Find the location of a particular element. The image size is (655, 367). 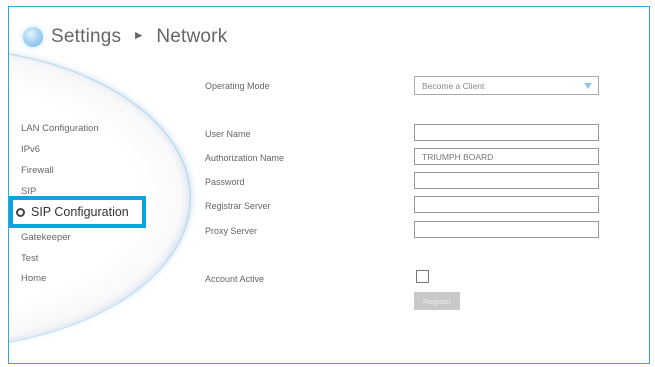

sidebar-item-ipv6: IPv6 is located at coordinates (30, 149).